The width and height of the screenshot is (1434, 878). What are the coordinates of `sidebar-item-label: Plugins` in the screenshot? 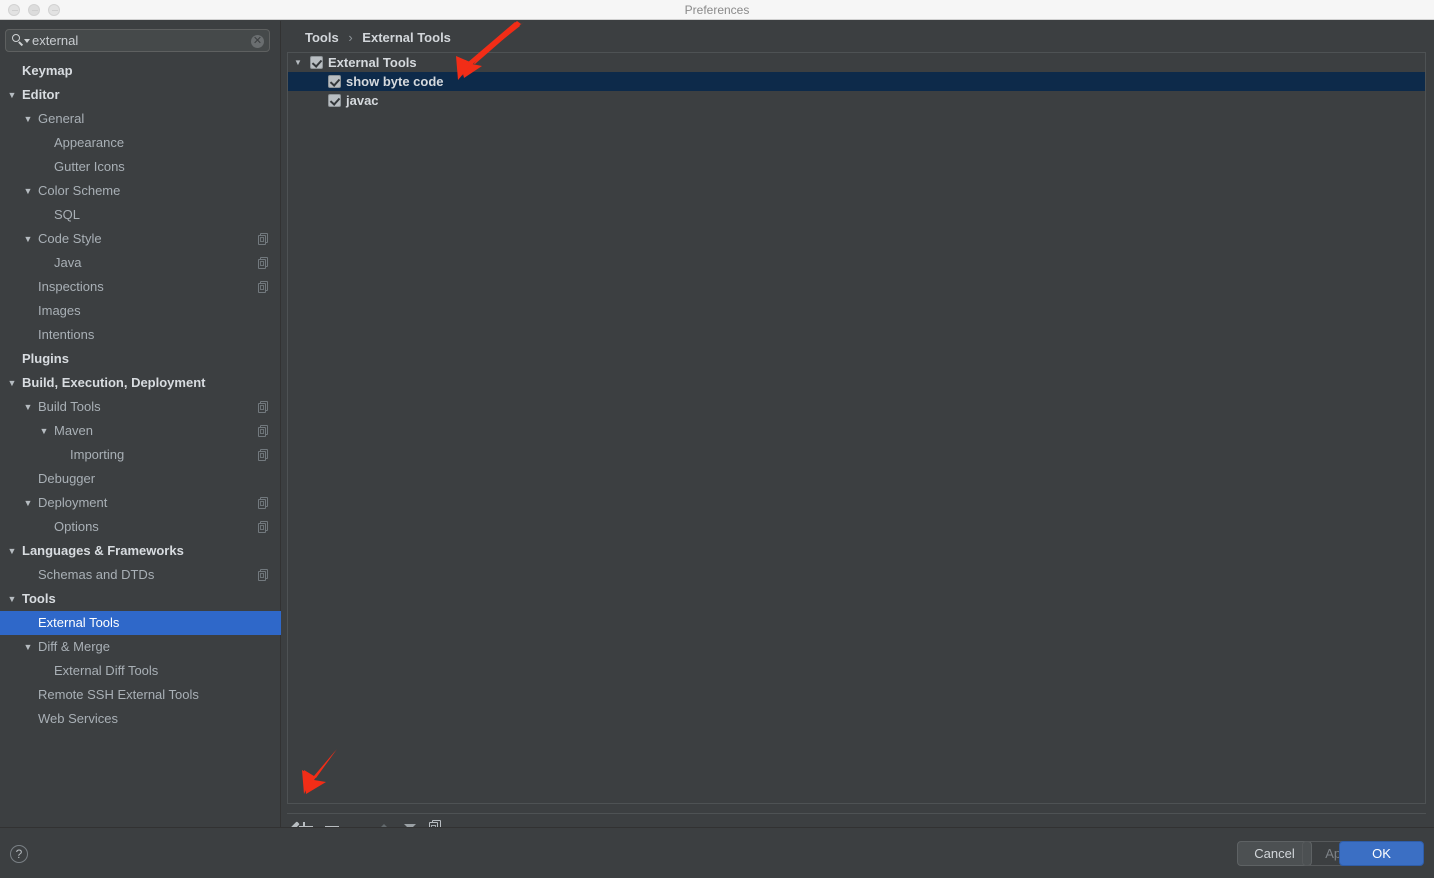 It's located at (45, 358).